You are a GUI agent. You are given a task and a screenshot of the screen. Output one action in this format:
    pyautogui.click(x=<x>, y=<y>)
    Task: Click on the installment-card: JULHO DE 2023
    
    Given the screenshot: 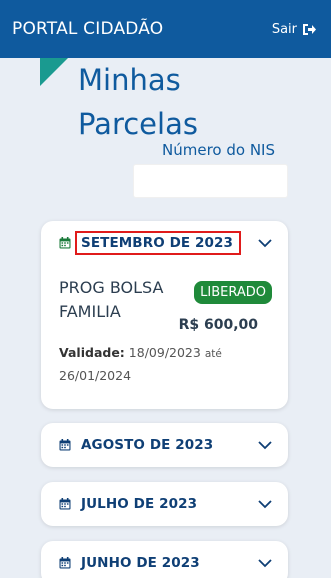 What is the action you would take?
    pyautogui.click(x=164, y=504)
    